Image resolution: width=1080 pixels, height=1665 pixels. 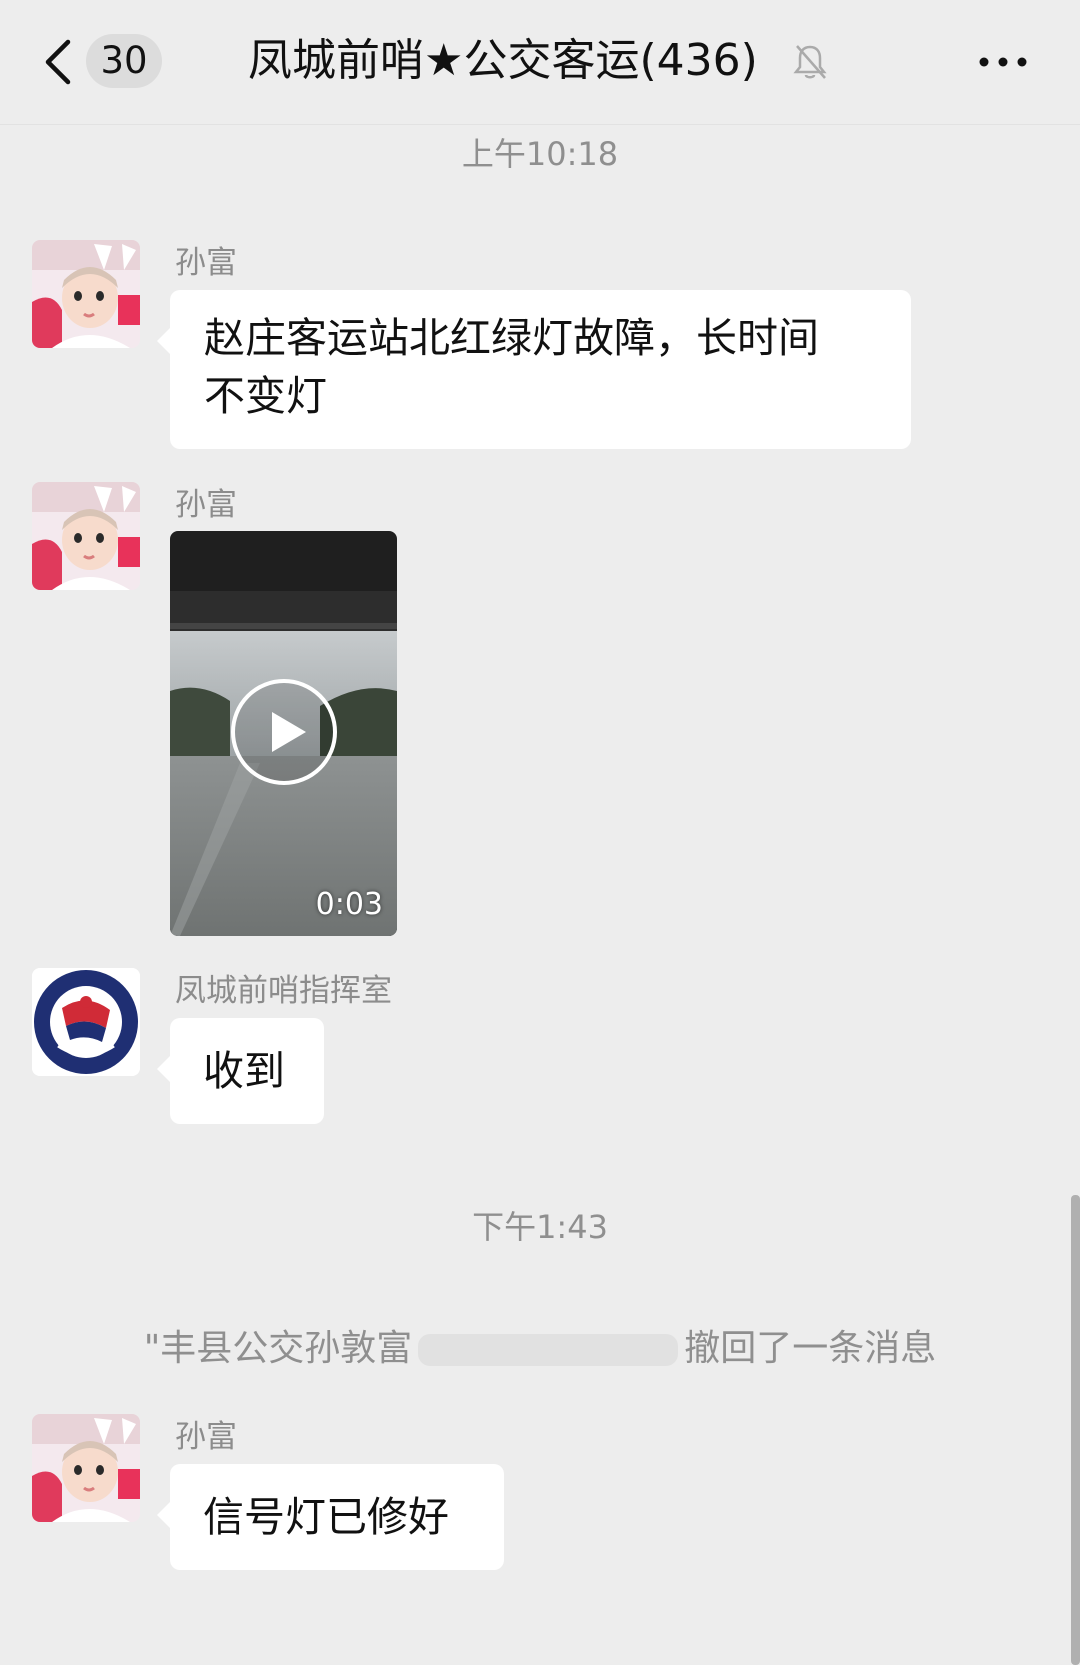 What do you see at coordinates (540, 154) in the screenshot?
I see `timestamp: 上午10:18` at bounding box center [540, 154].